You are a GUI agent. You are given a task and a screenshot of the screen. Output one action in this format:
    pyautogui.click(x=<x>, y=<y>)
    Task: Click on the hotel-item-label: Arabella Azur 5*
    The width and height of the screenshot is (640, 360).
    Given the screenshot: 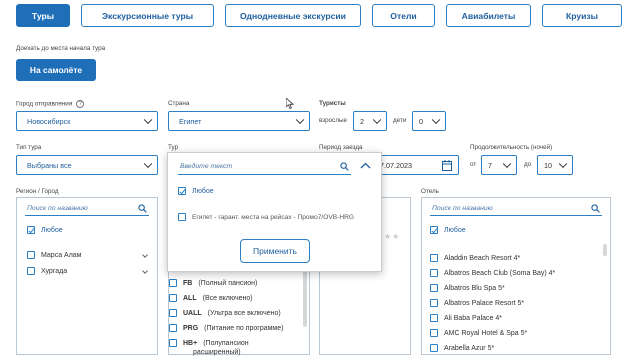 What is the action you would take?
    pyautogui.click(x=469, y=348)
    